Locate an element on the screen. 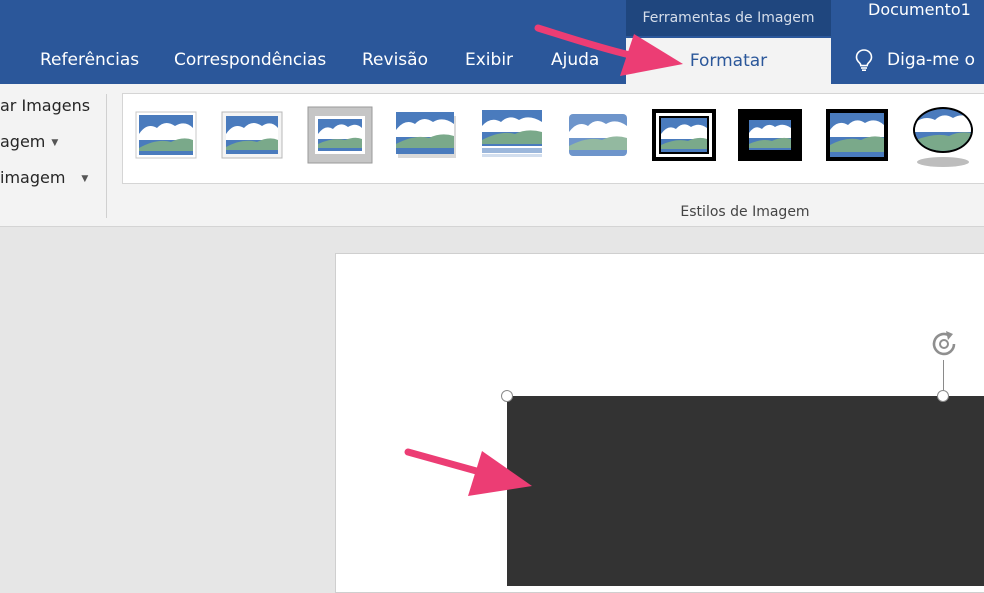 Image resolution: width=984 pixels, height=593 pixels. tab-help: Ajuda is located at coordinates (575, 60).